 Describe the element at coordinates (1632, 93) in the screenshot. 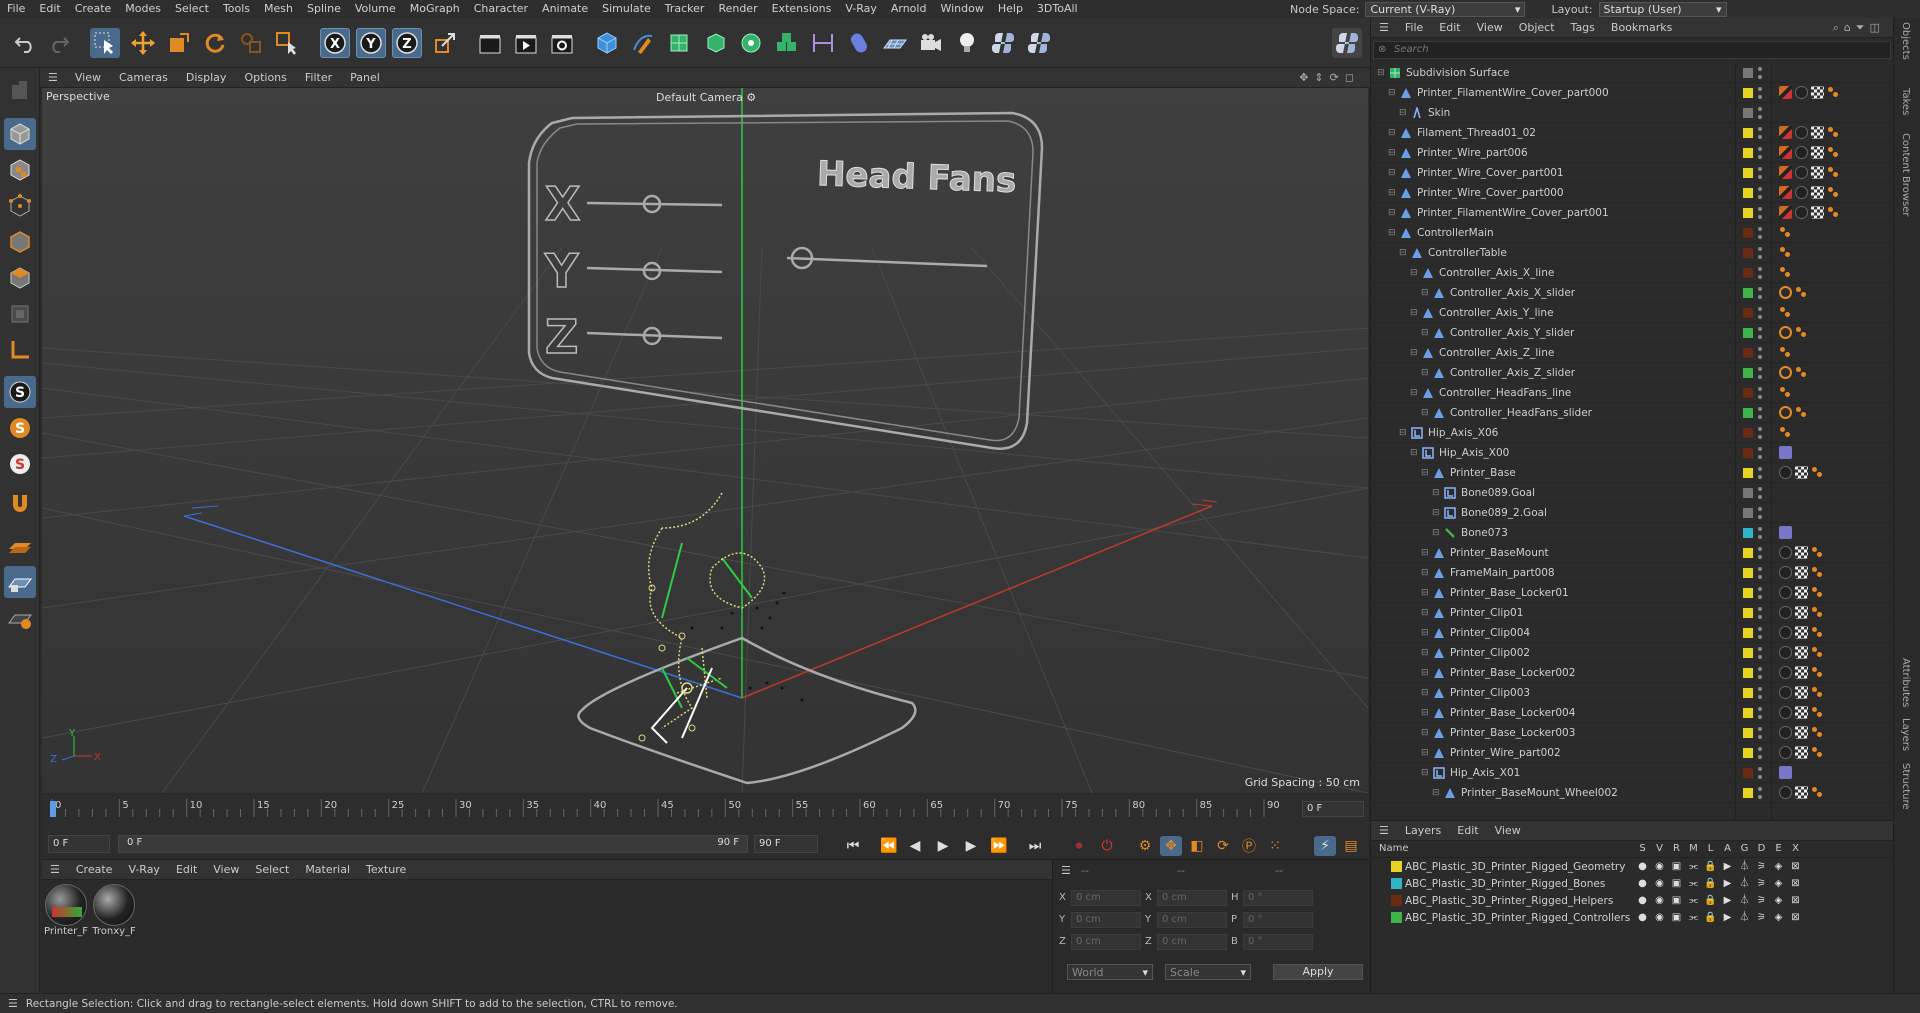

I see `object-row: ⊟ Printer_FilamentWire_Cover_part000` at that location.